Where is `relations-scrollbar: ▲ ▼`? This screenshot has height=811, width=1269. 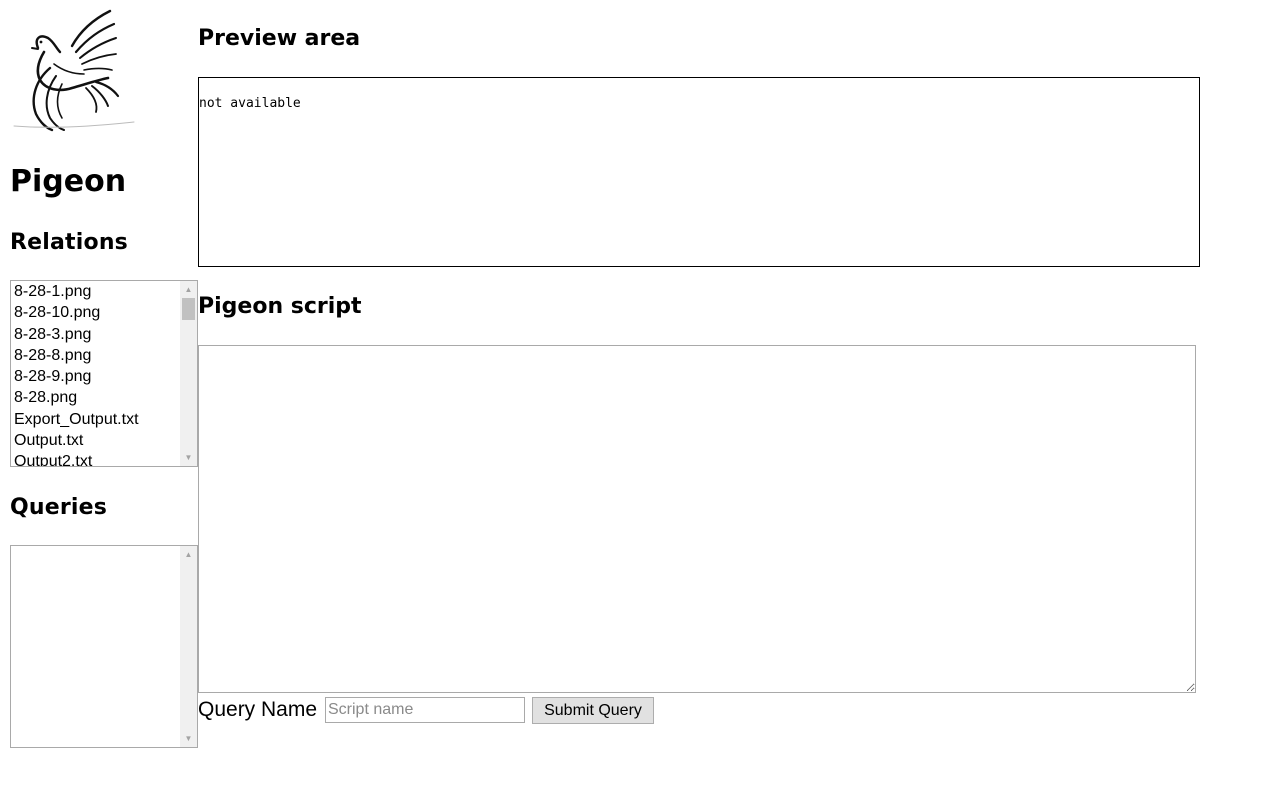 relations-scrollbar: ▲ ▼ is located at coordinates (188, 373).